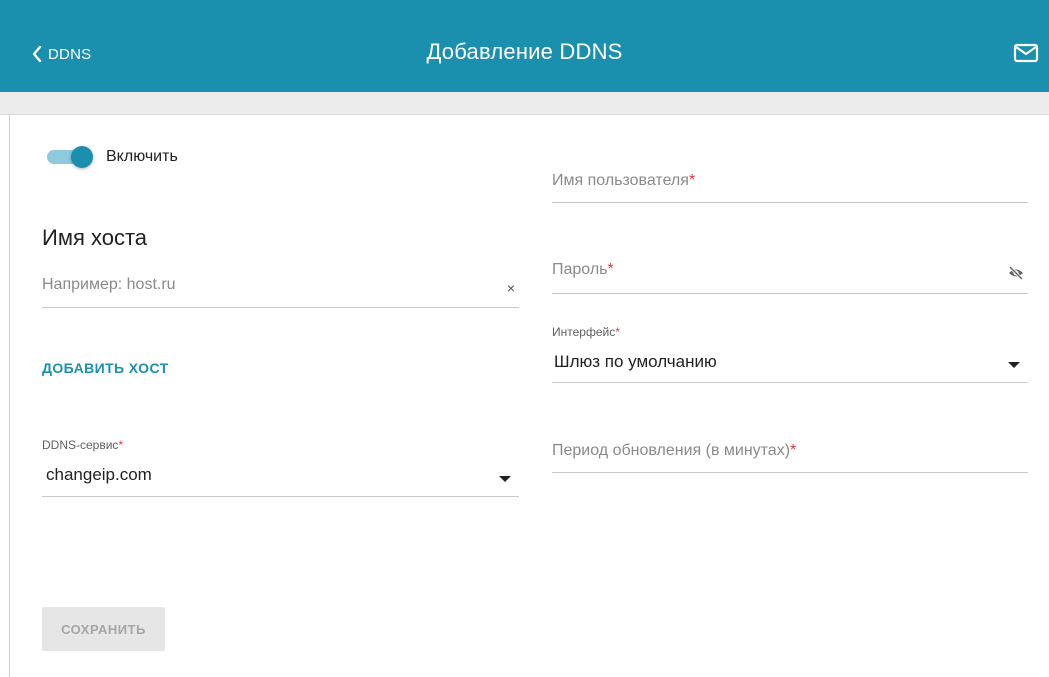 The width and height of the screenshot is (1049, 677). I want to click on enable-toggle, so click(70, 157).